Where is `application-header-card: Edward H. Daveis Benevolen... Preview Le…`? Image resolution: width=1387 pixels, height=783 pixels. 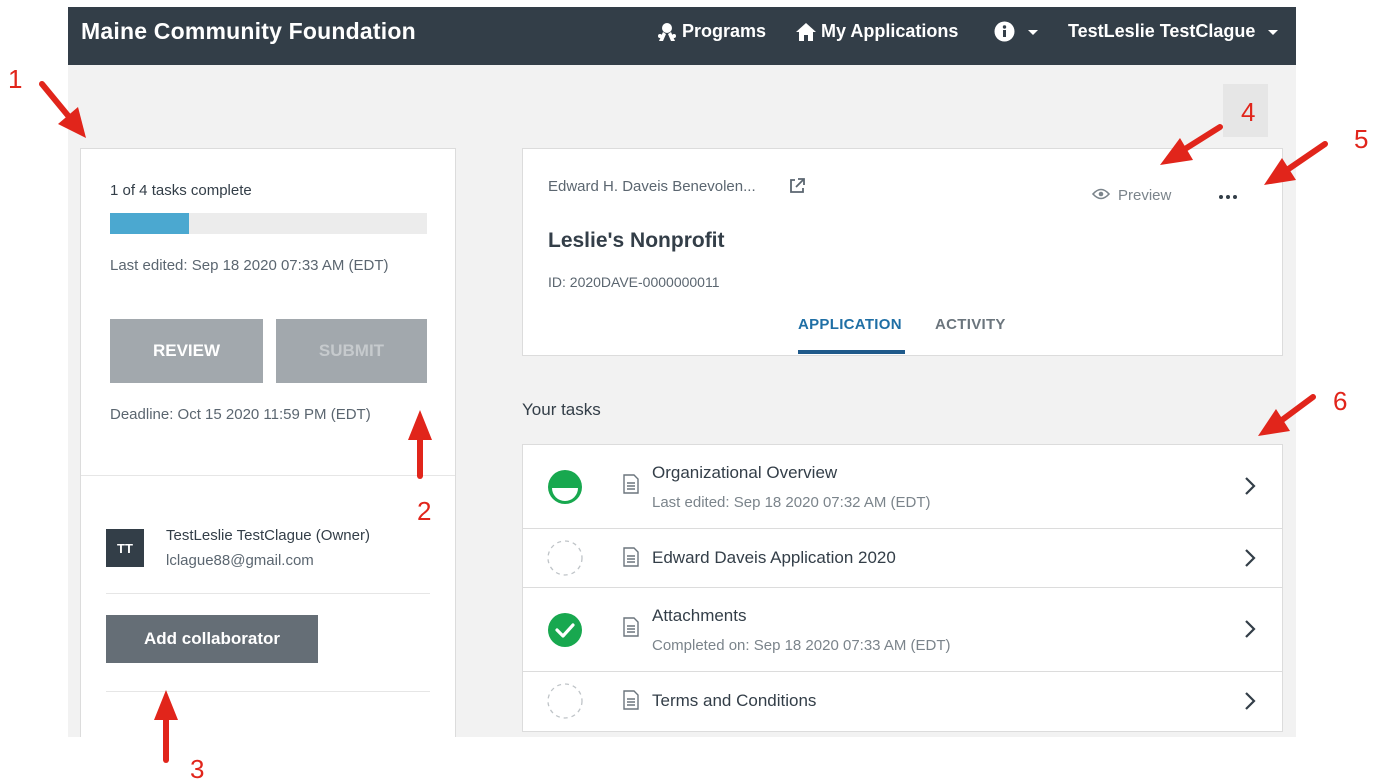 application-header-card: Edward H. Daveis Benevolen... Preview Le… is located at coordinates (902, 252).